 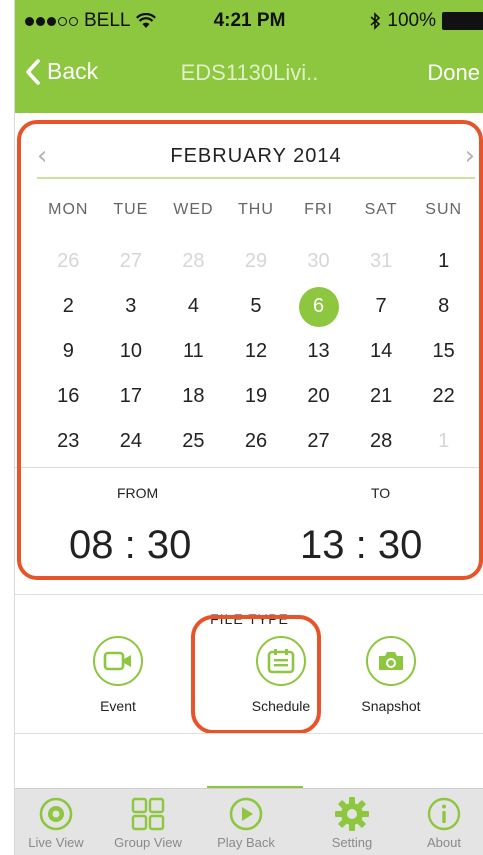 I want to click on day-number: 31, so click(x=381, y=261).